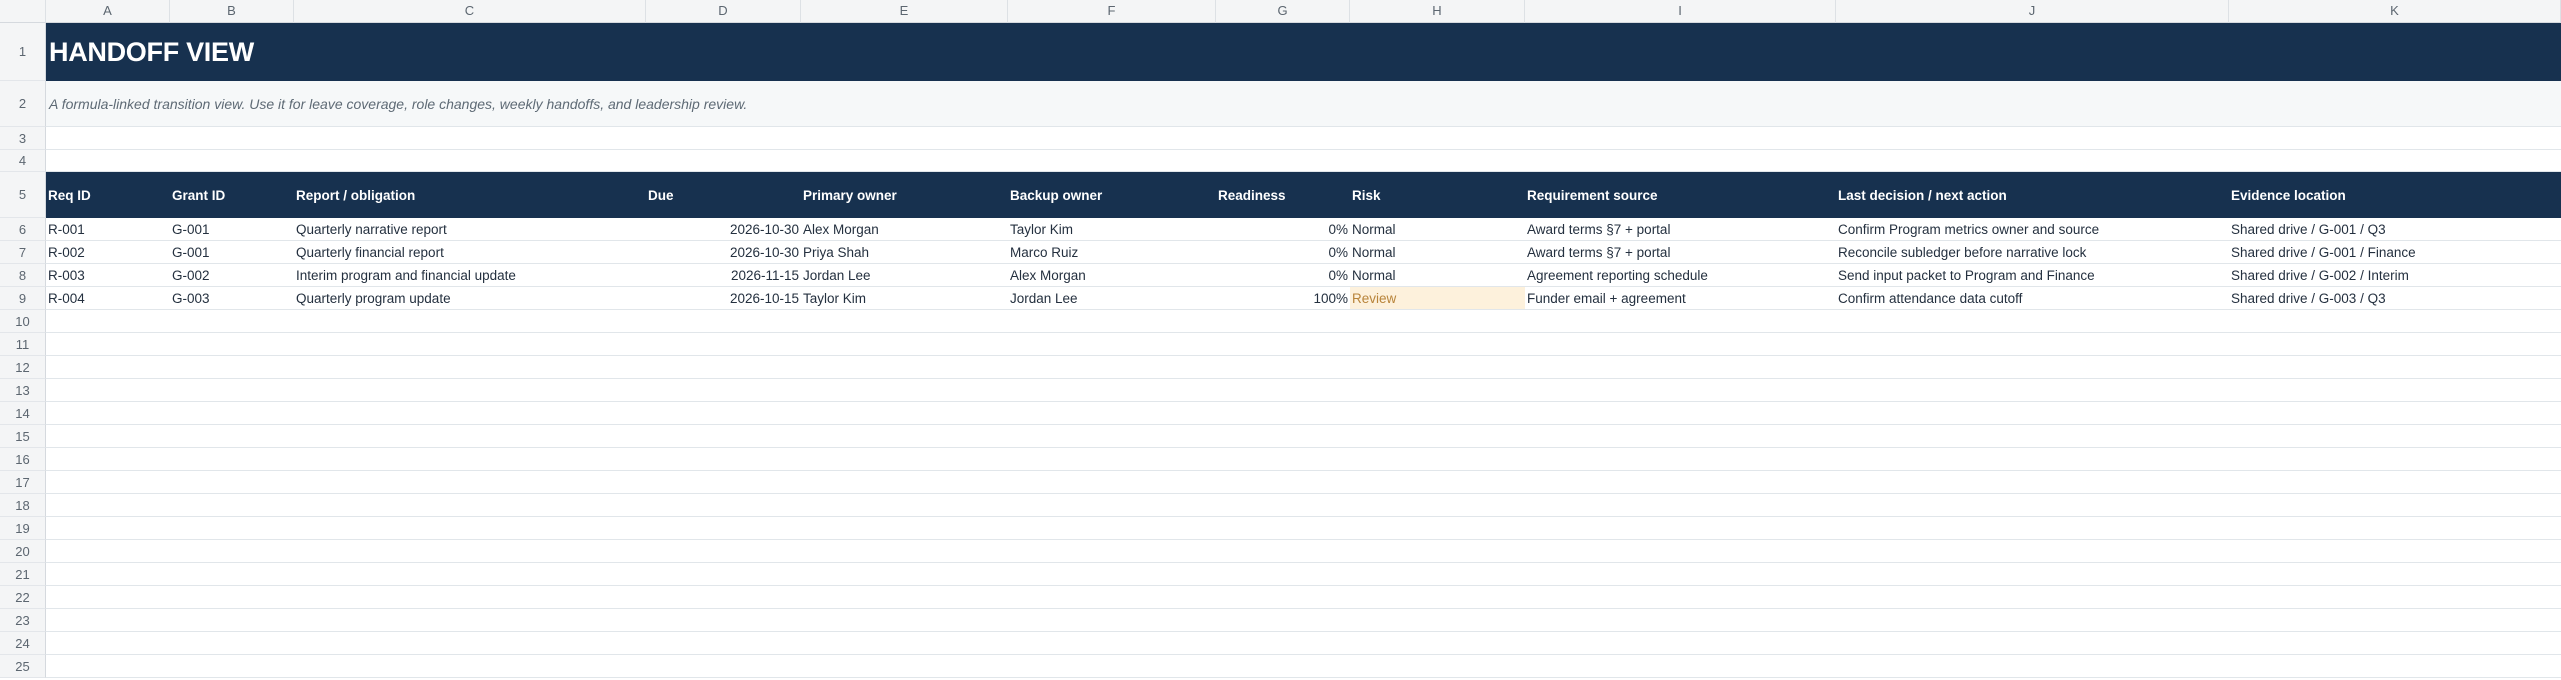 The image size is (2561, 680). What do you see at coordinates (23, 252) in the screenshot?
I see `row-header-7: 7` at bounding box center [23, 252].